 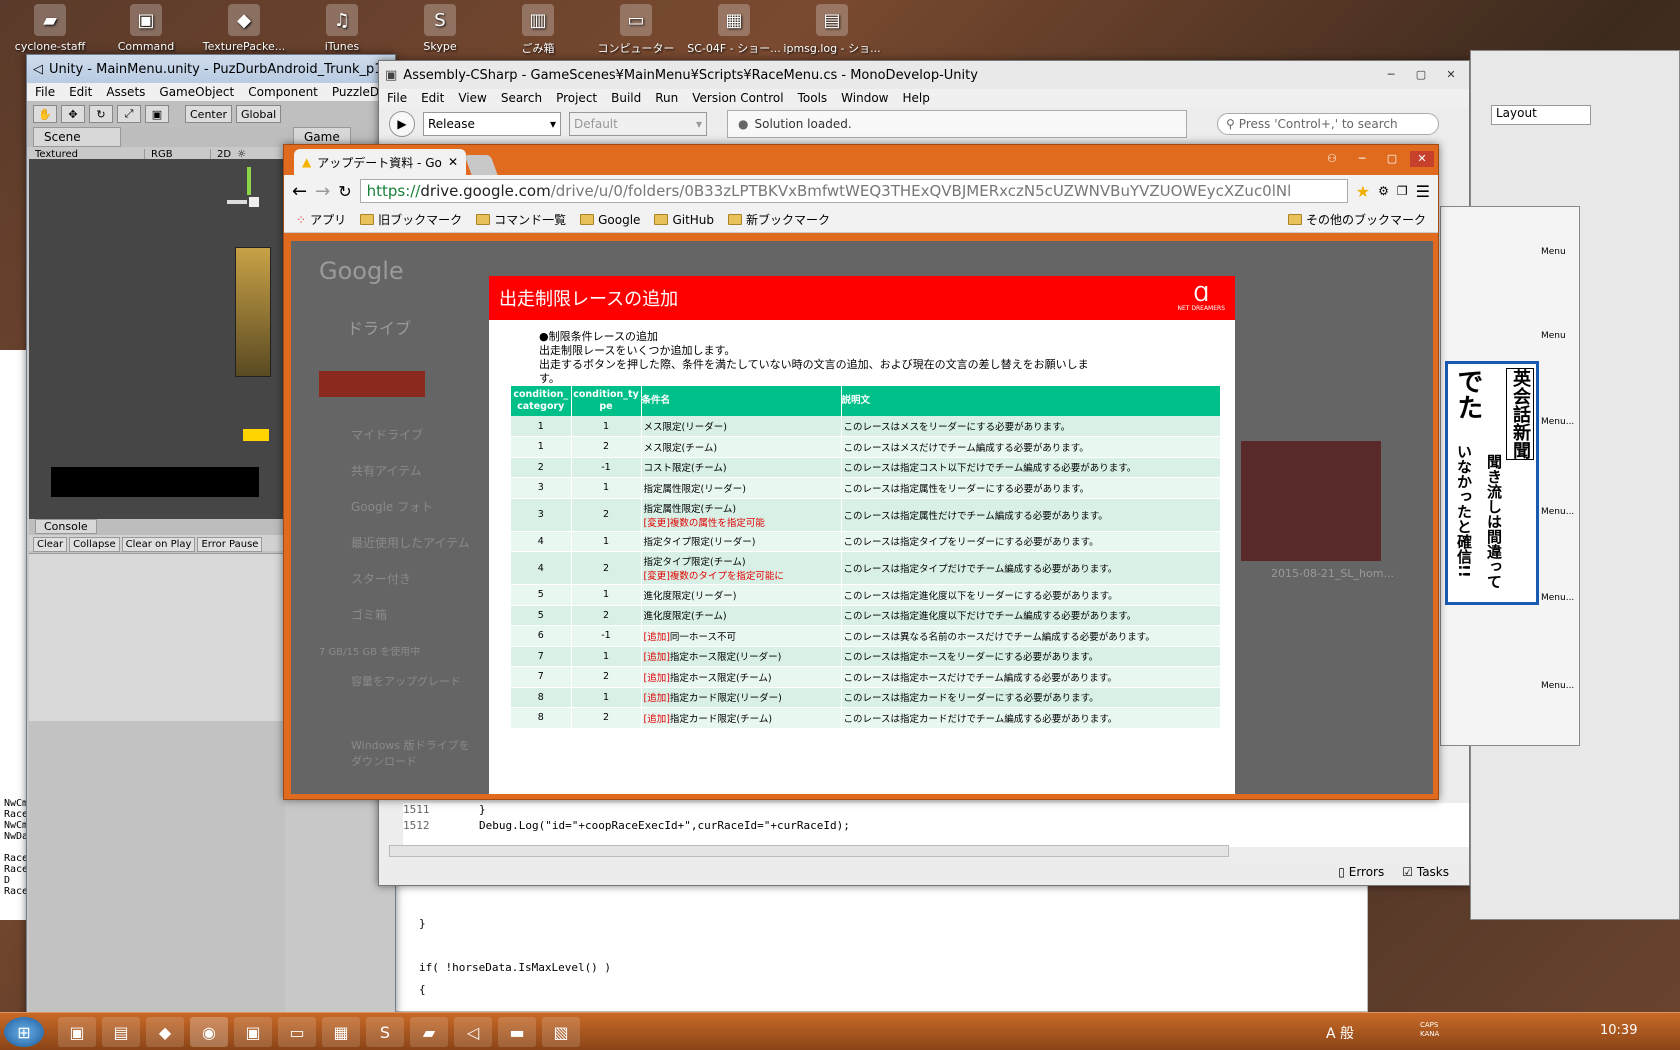 I want to click on console-button: Error Pause, so click(x=230, y=544).